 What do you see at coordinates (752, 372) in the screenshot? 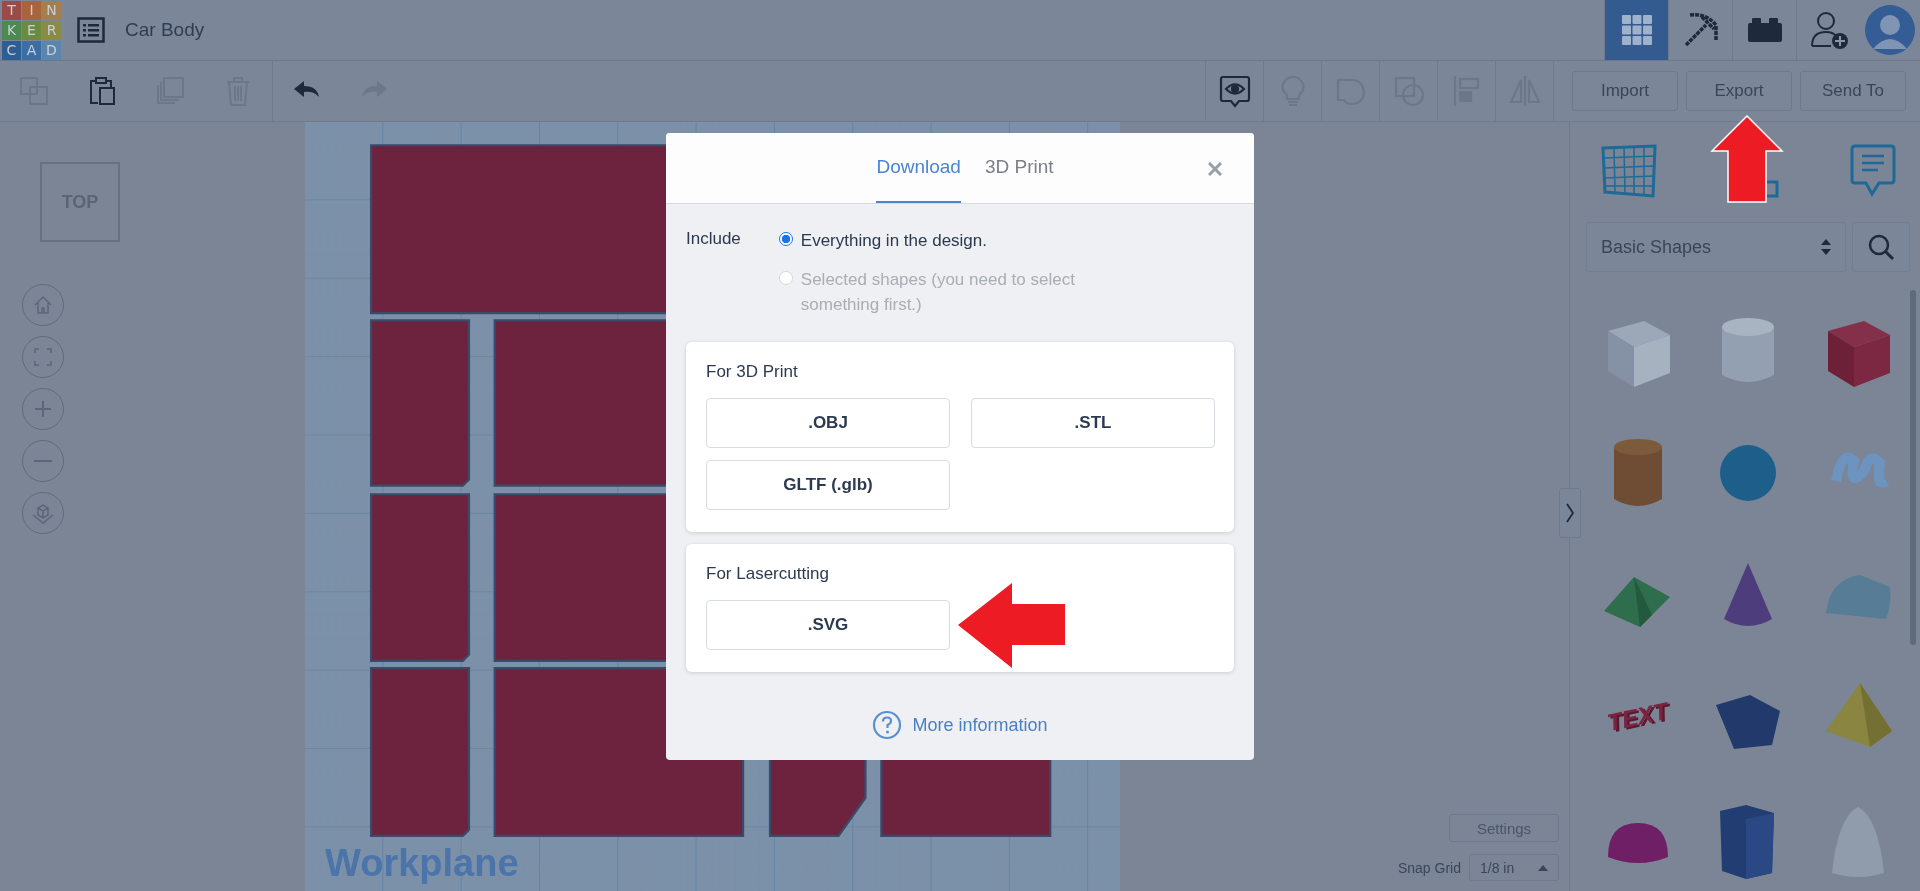
I see `card-title: For 3D Print` at bounding box center [752, 372].